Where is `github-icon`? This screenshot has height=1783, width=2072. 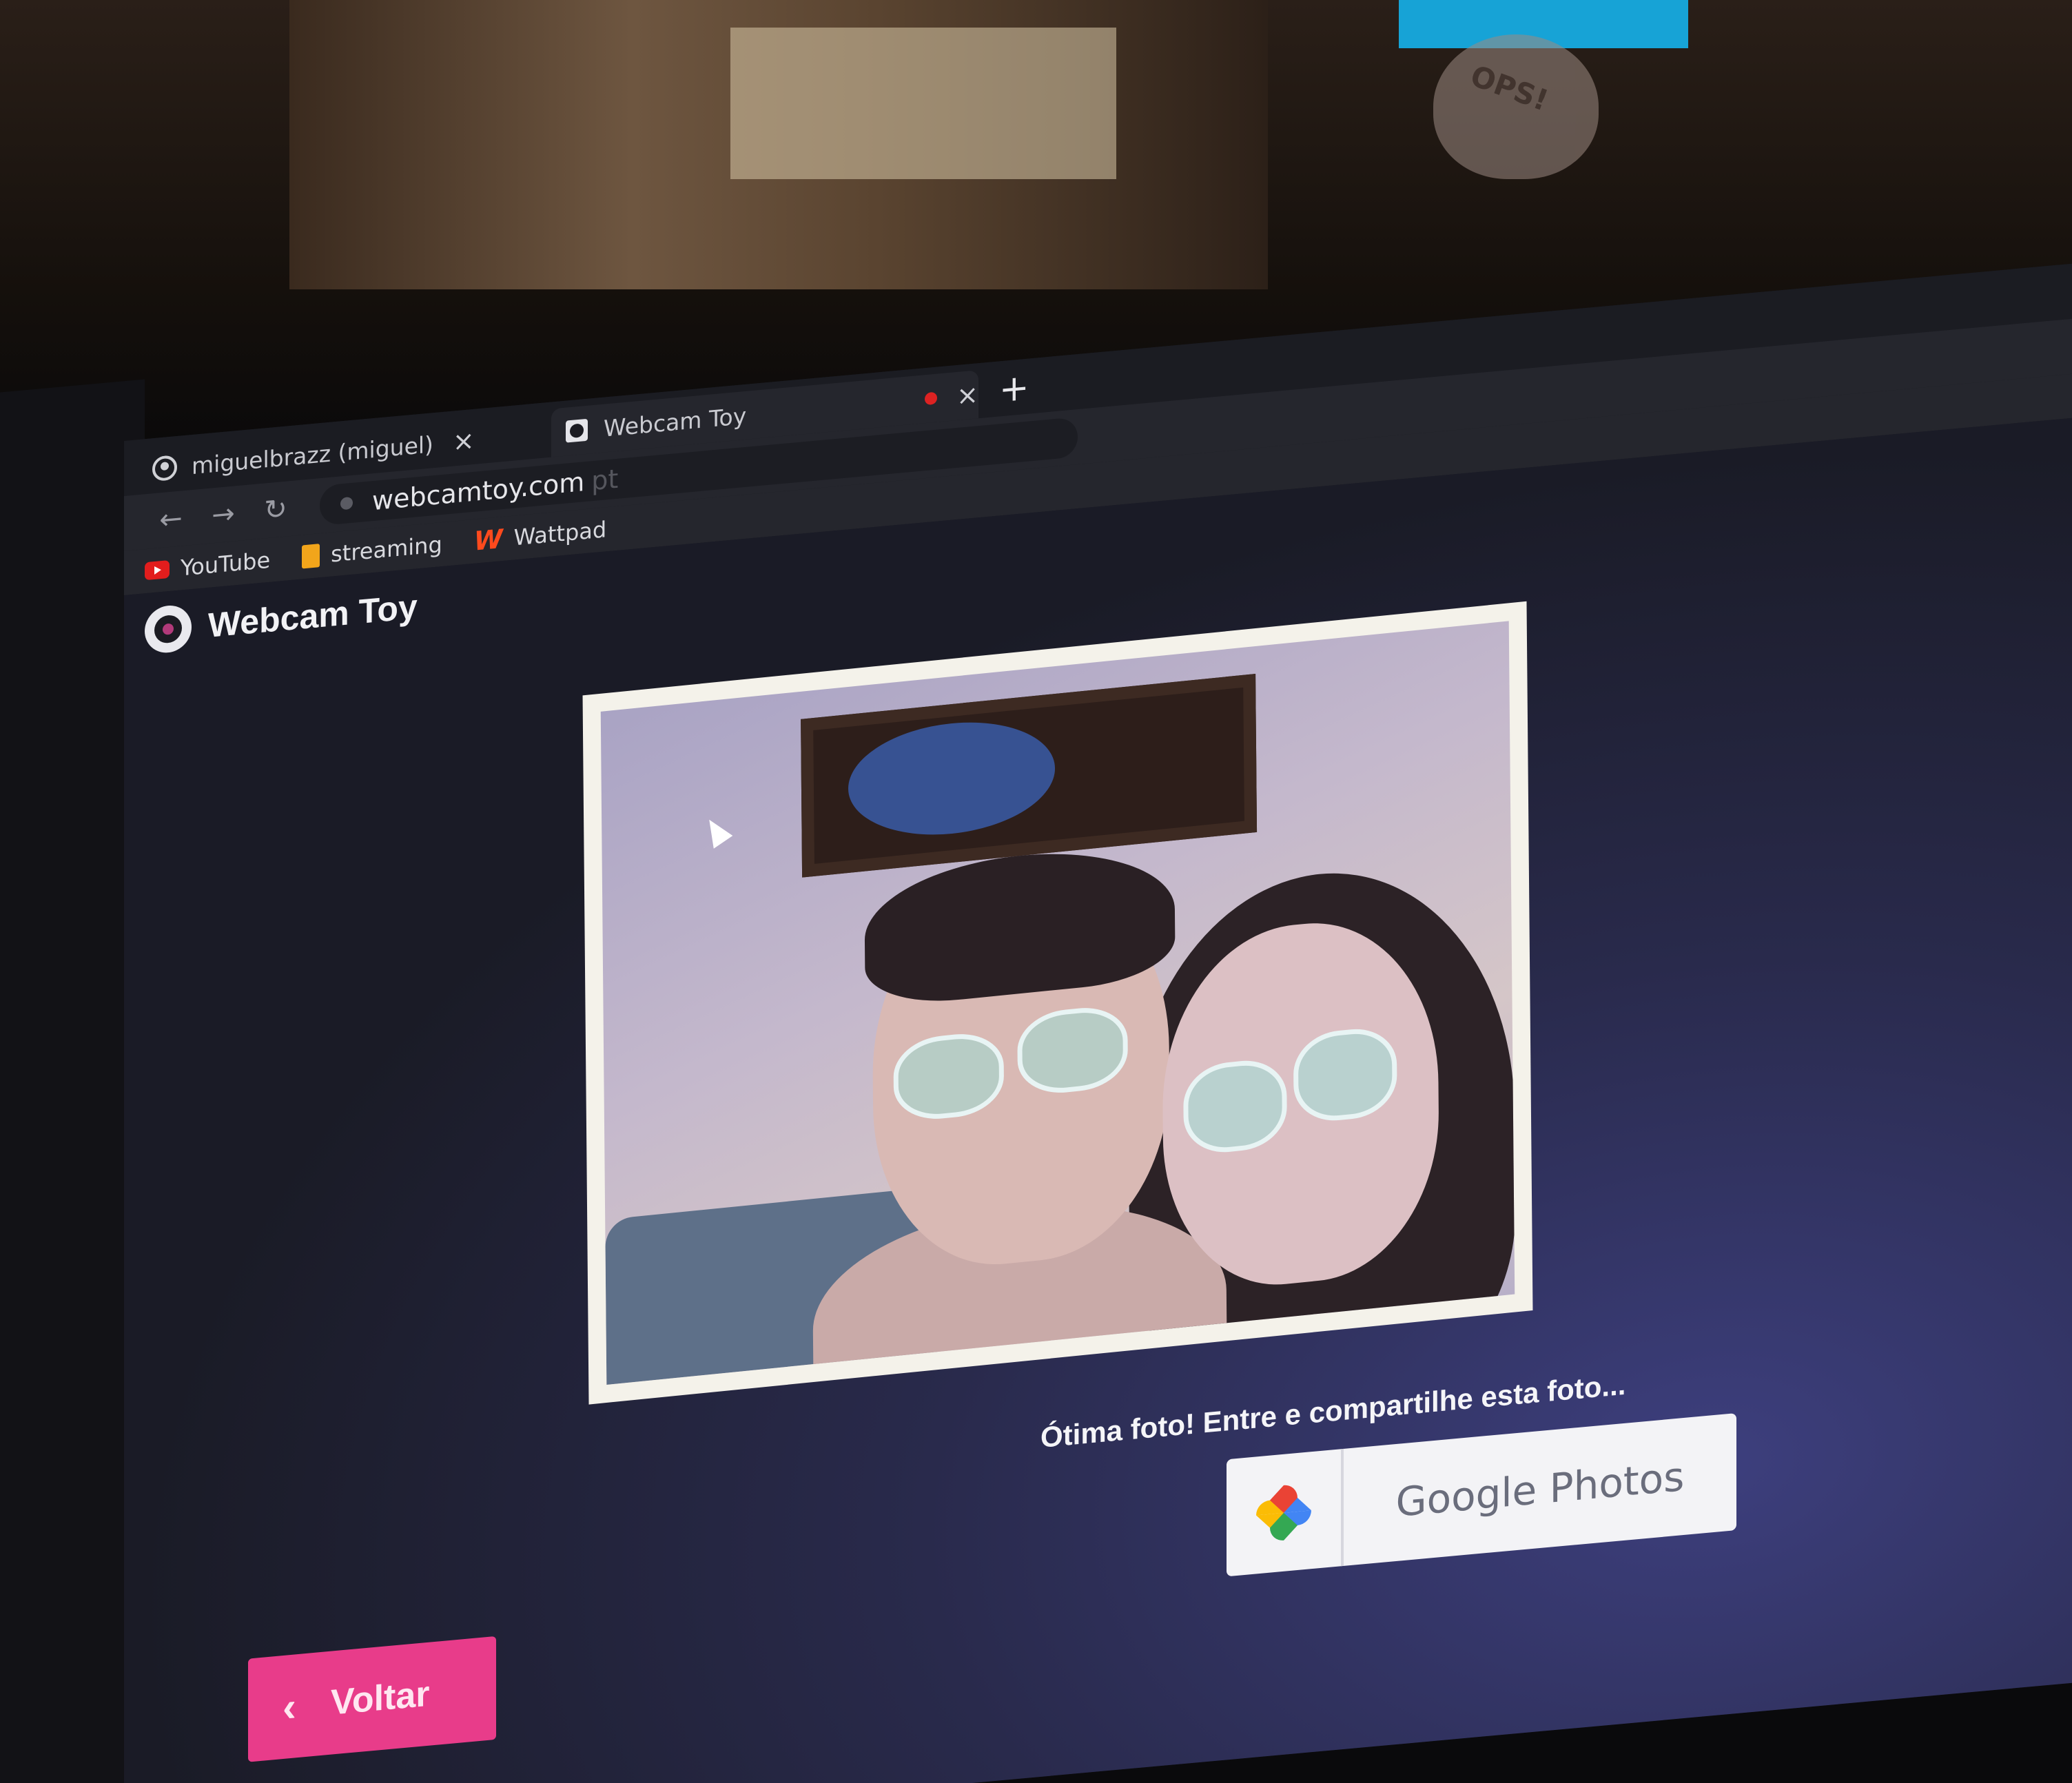 github-icon is located at coordinates (165, 468).